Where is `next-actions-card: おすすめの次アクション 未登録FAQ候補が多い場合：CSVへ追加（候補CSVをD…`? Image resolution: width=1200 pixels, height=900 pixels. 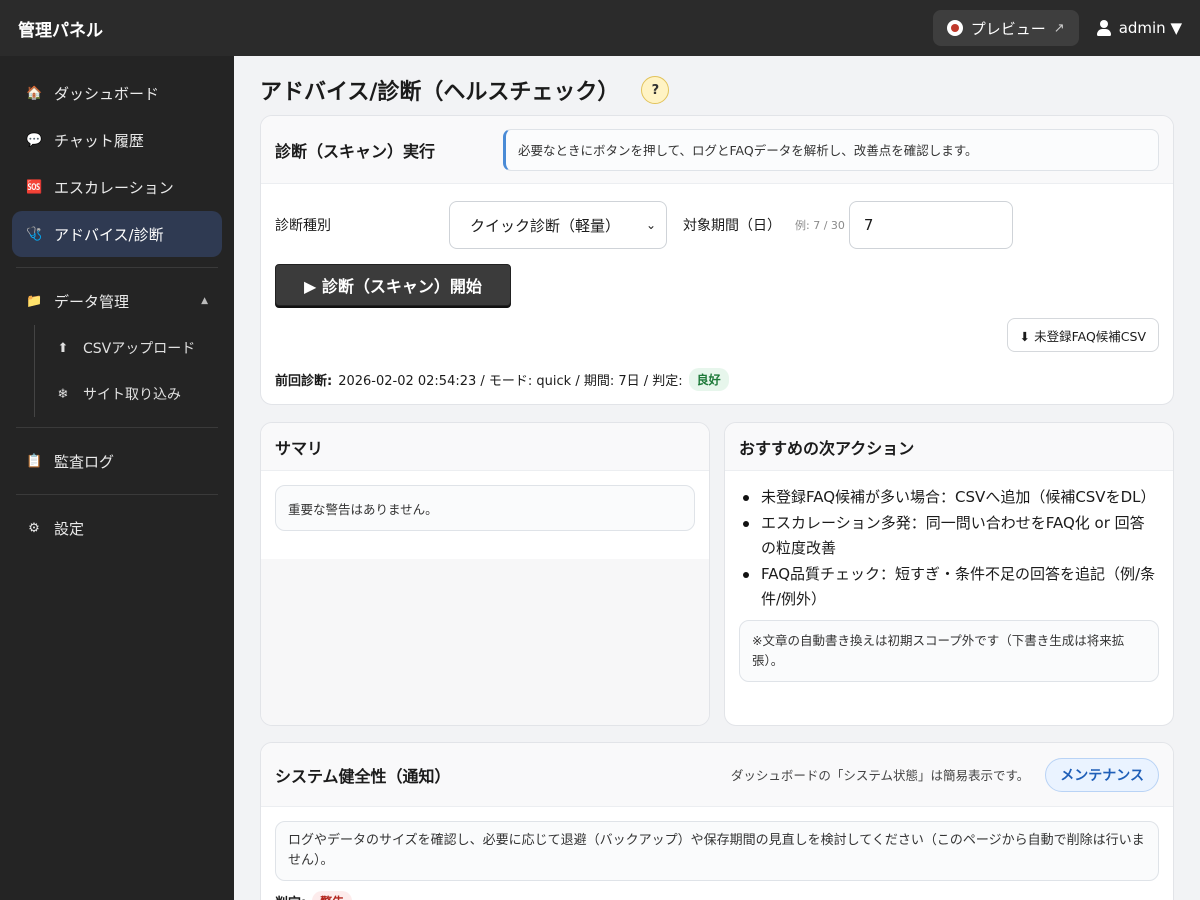 next-actions-card: おすすめの次アクション 未登録FAQ候補が多い場合：CSVへ追加（候補CSVをD… is located at coordinates (949, 574).